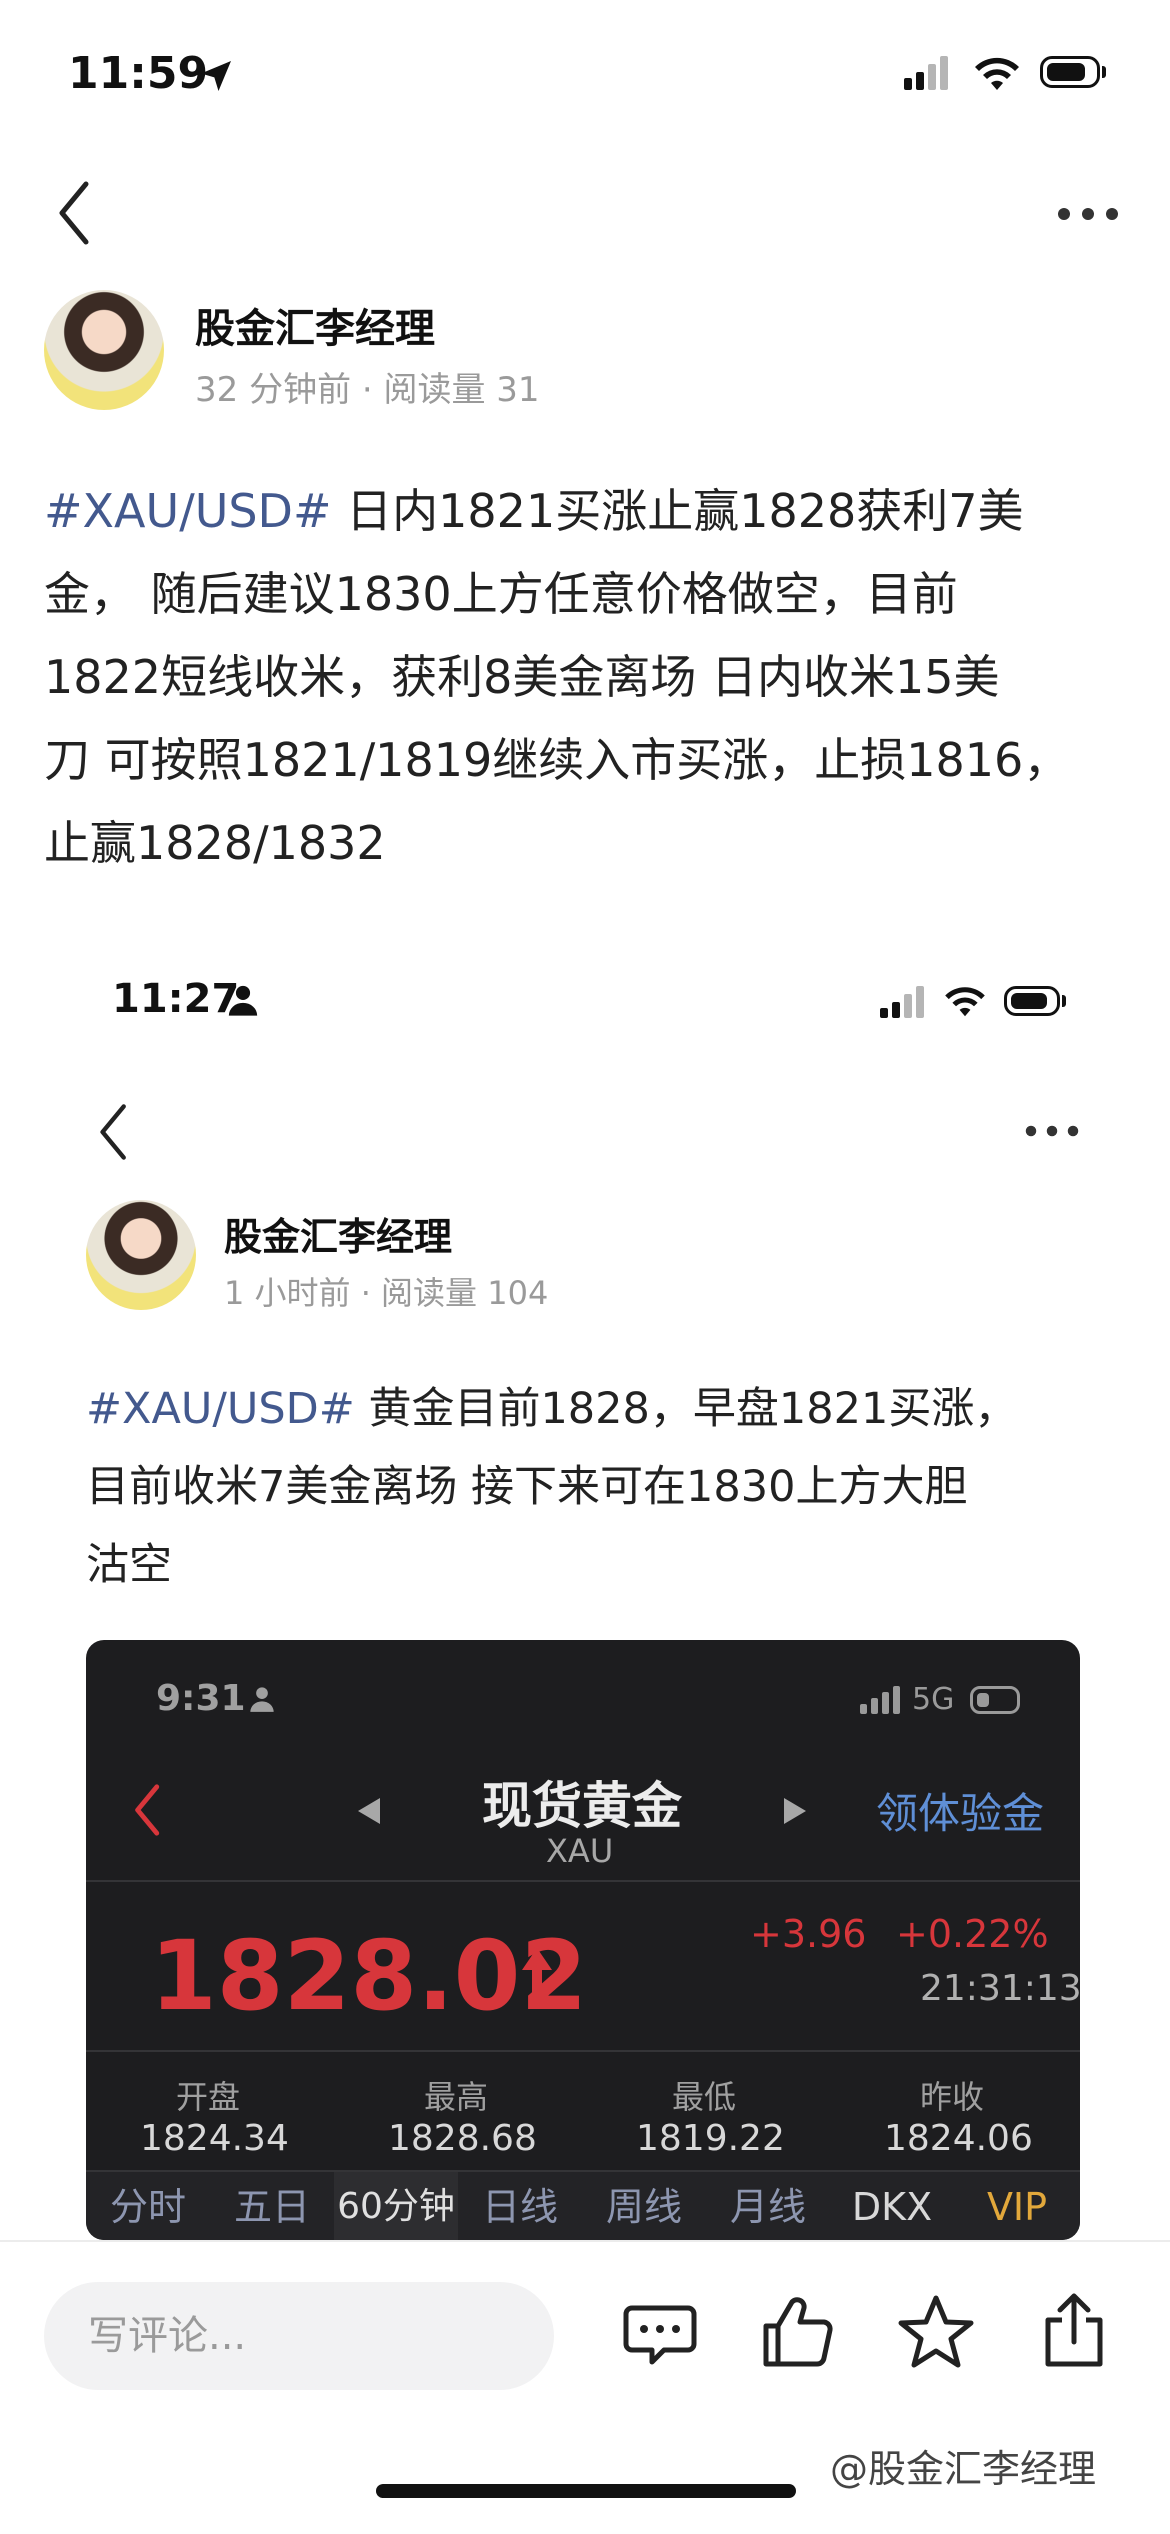 This screenshot has width=1170, height=2534. I want to click on thumbs-up-icon, so click(798, 2332).